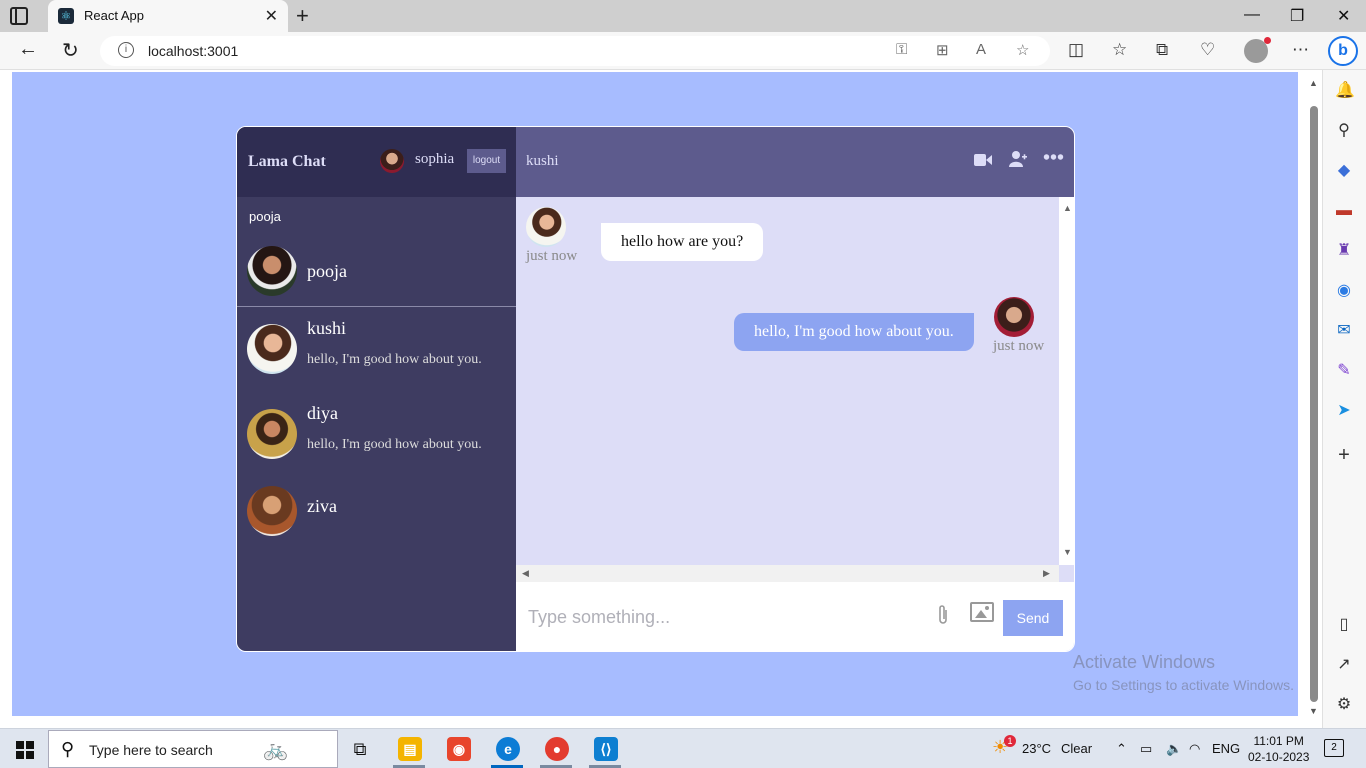  I want to click on profile-avatar, so click(1257, 50).